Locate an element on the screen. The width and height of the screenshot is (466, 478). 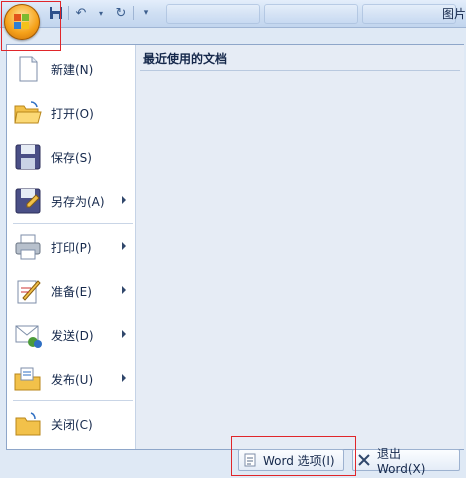
menu-item-label: 准备(E) is located at coordinates (71, 291).